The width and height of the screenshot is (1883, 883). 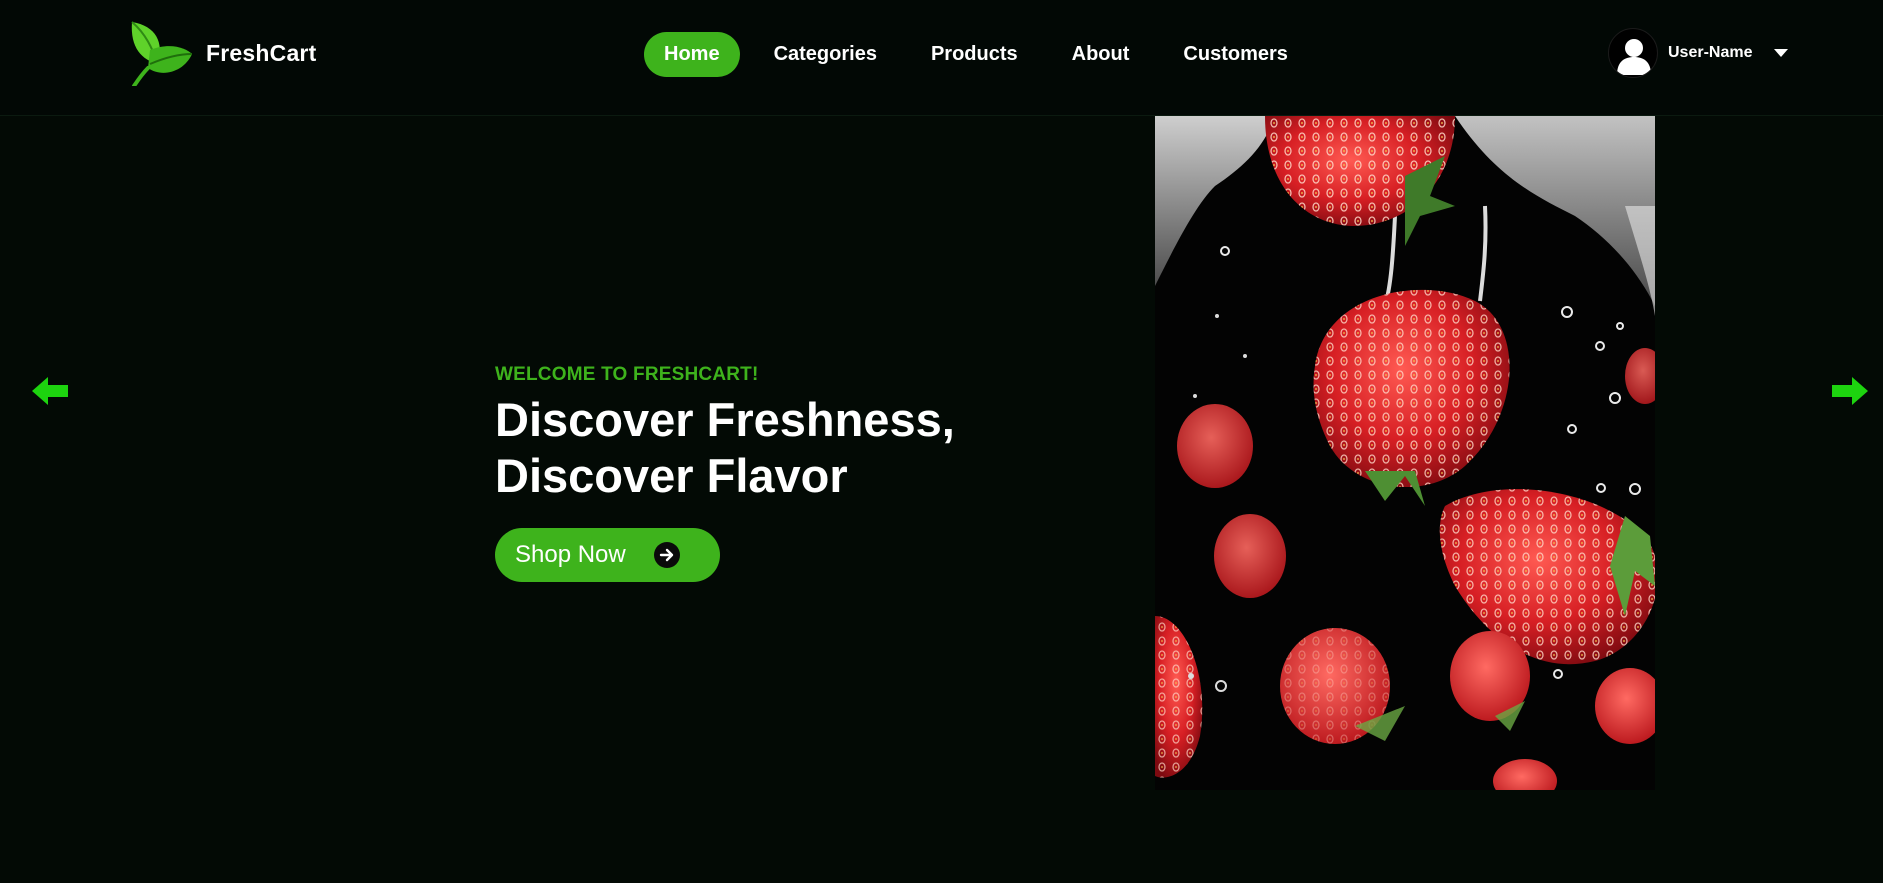 I want to click on user-avatar-icon, so click(x=1633, y=53).